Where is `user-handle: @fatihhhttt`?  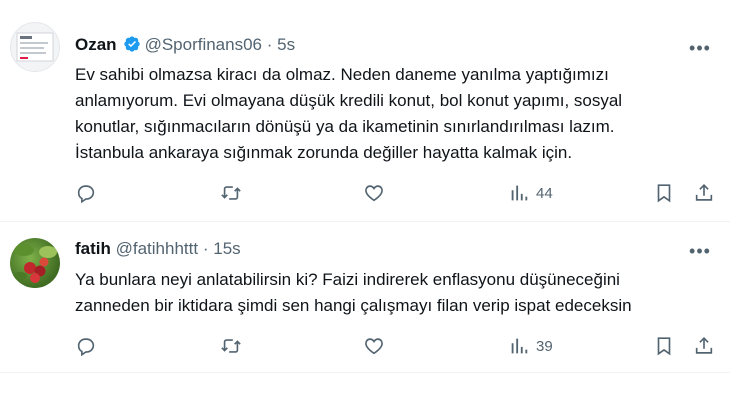 user-handle: @fatihhhttt is located at coordinates (157, 248).